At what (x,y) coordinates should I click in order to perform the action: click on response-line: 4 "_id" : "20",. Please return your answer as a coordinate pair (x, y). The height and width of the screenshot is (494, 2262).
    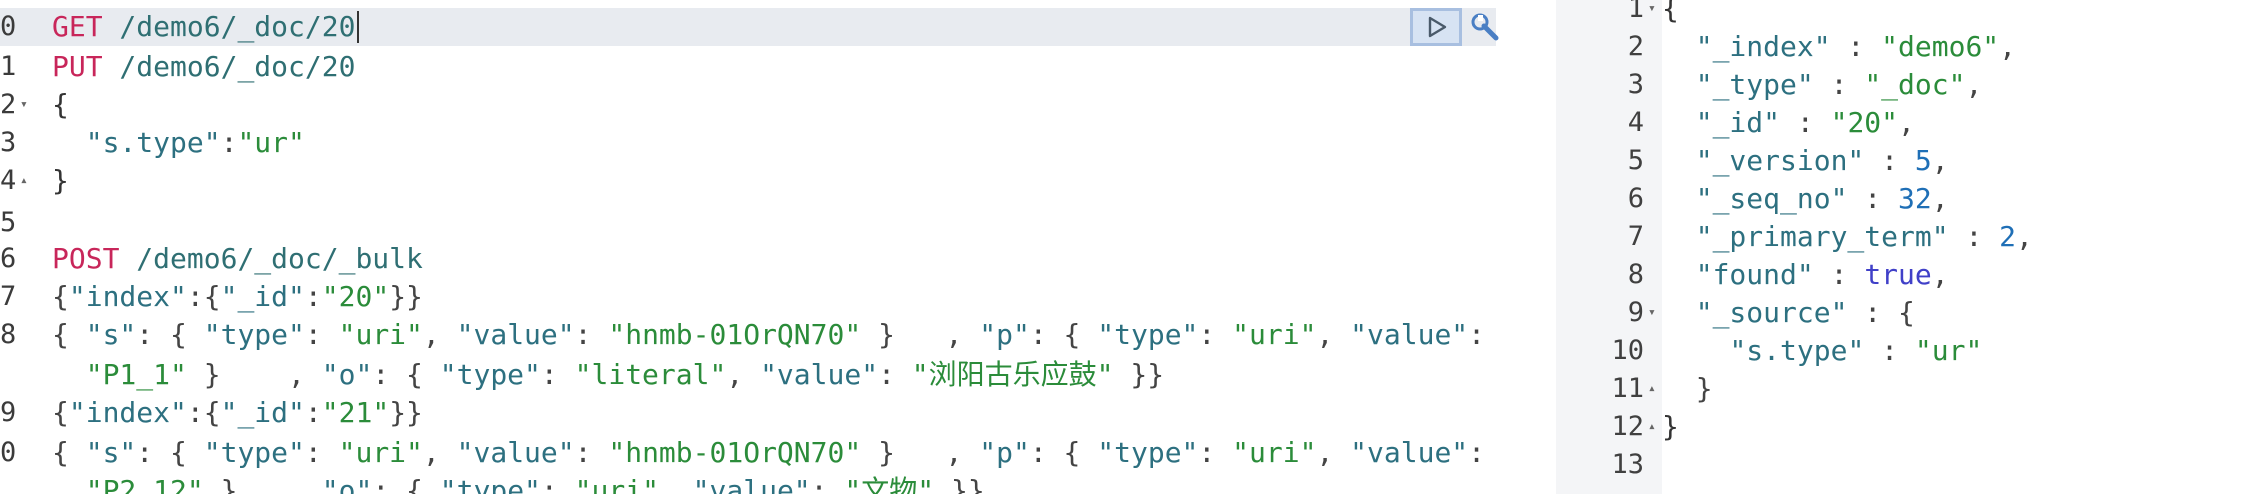
    Looking at the image, I should click on (1887, 123).